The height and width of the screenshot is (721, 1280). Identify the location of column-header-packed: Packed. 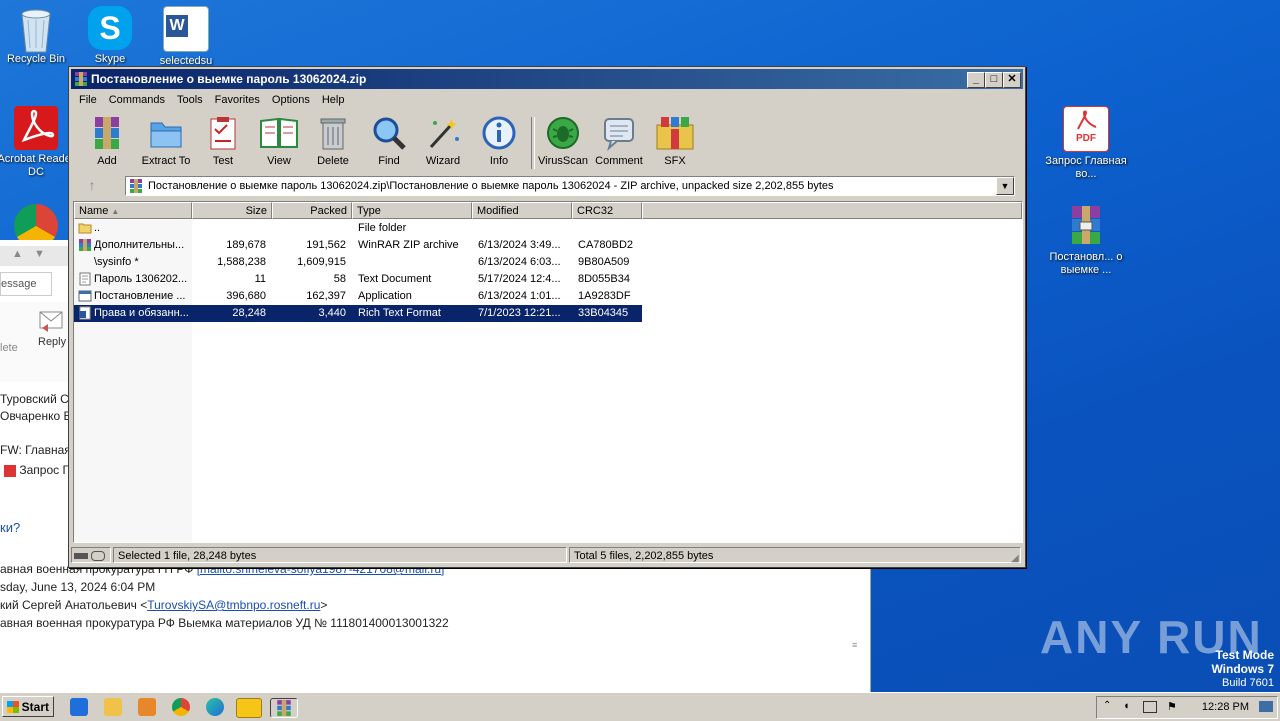
(312, 210).